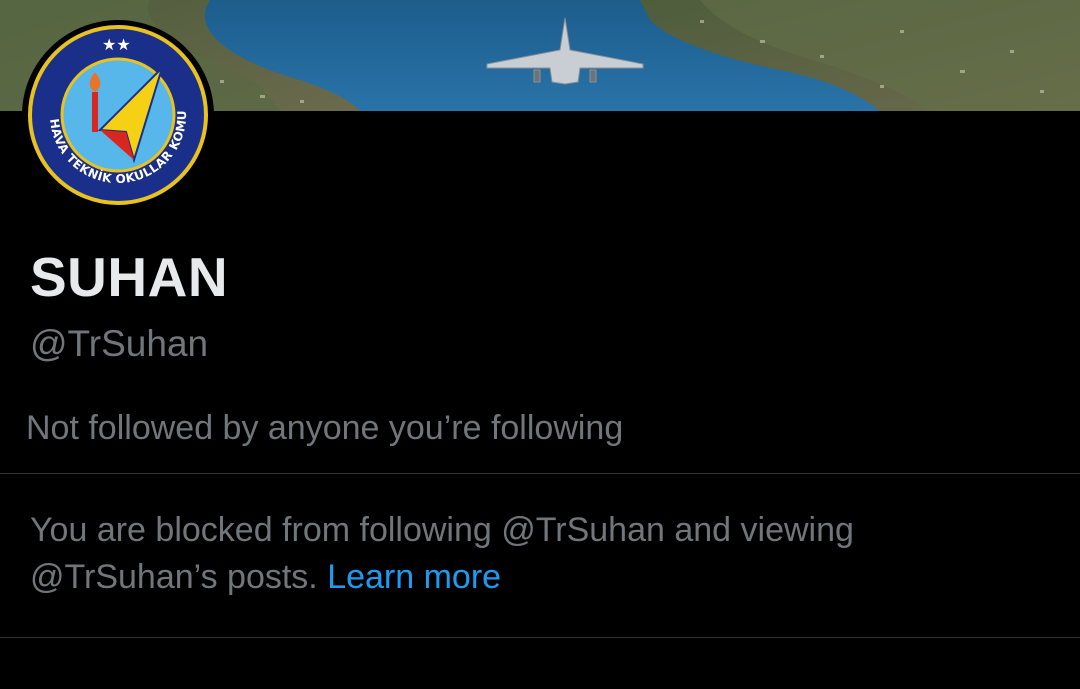  I want to click on profile-display-name: SUHAN, so click(129, 277).